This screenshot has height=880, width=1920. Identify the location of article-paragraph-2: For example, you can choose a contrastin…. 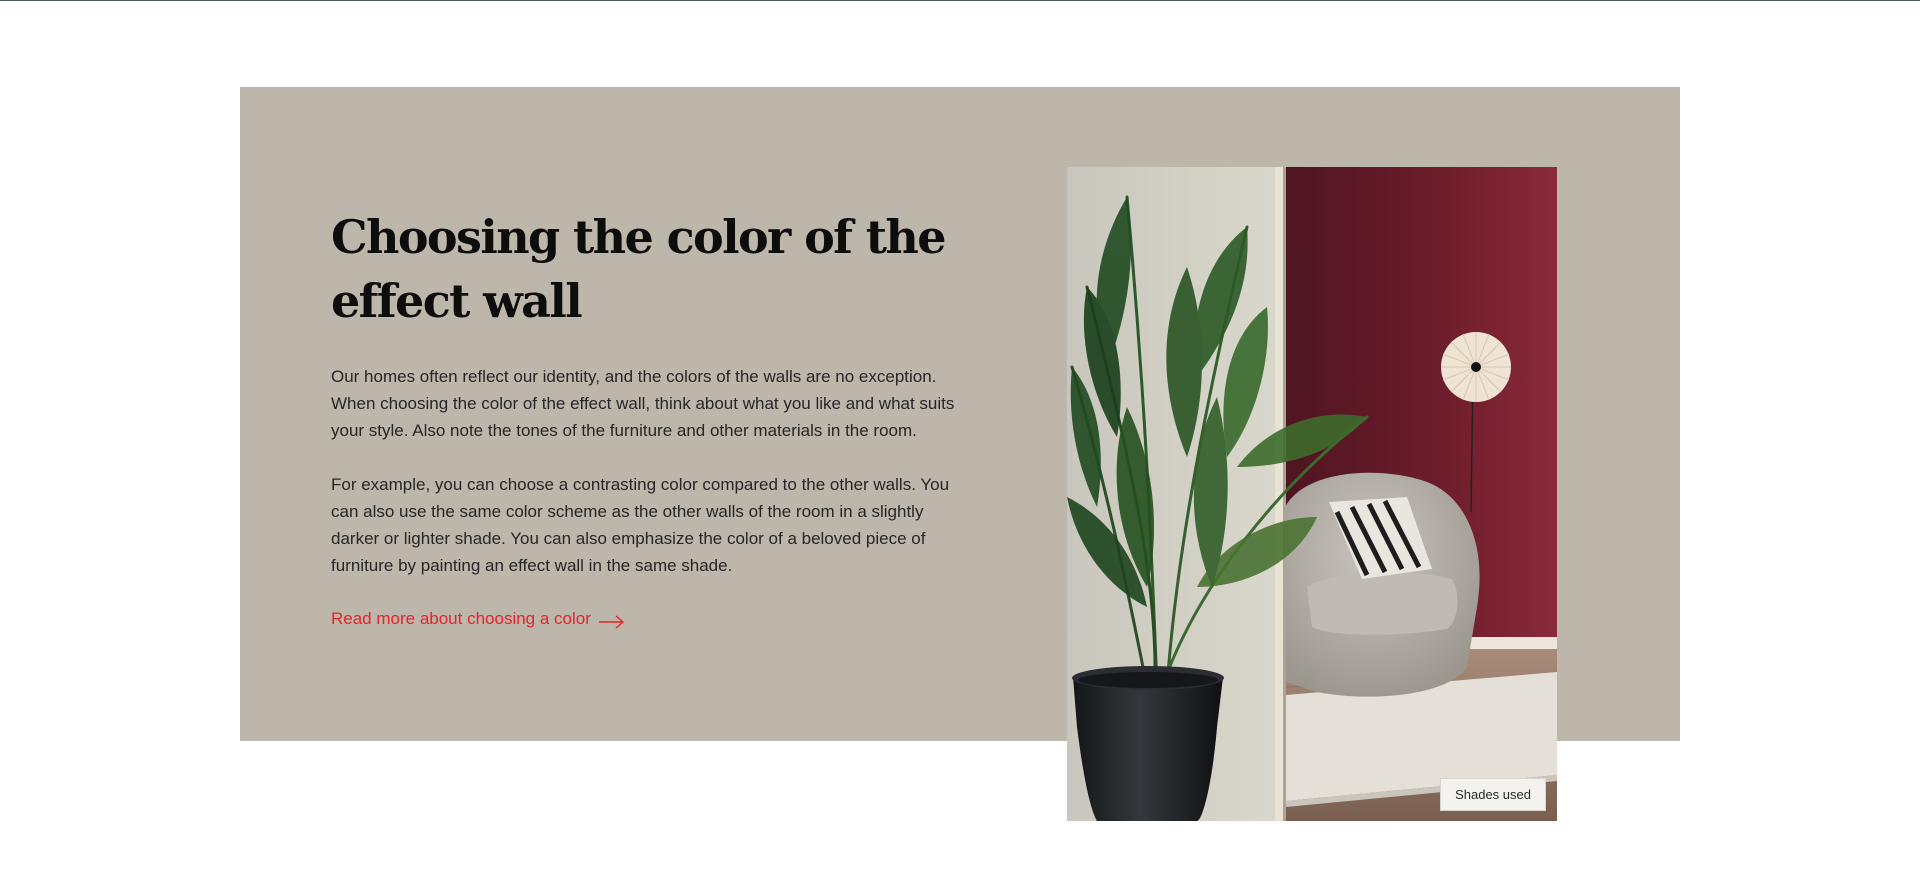
(640, 525).